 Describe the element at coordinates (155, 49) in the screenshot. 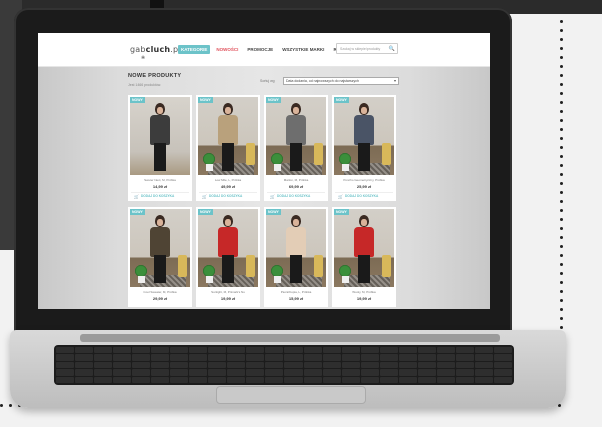

I see `site-logo: gabcluch.pl` at that location.